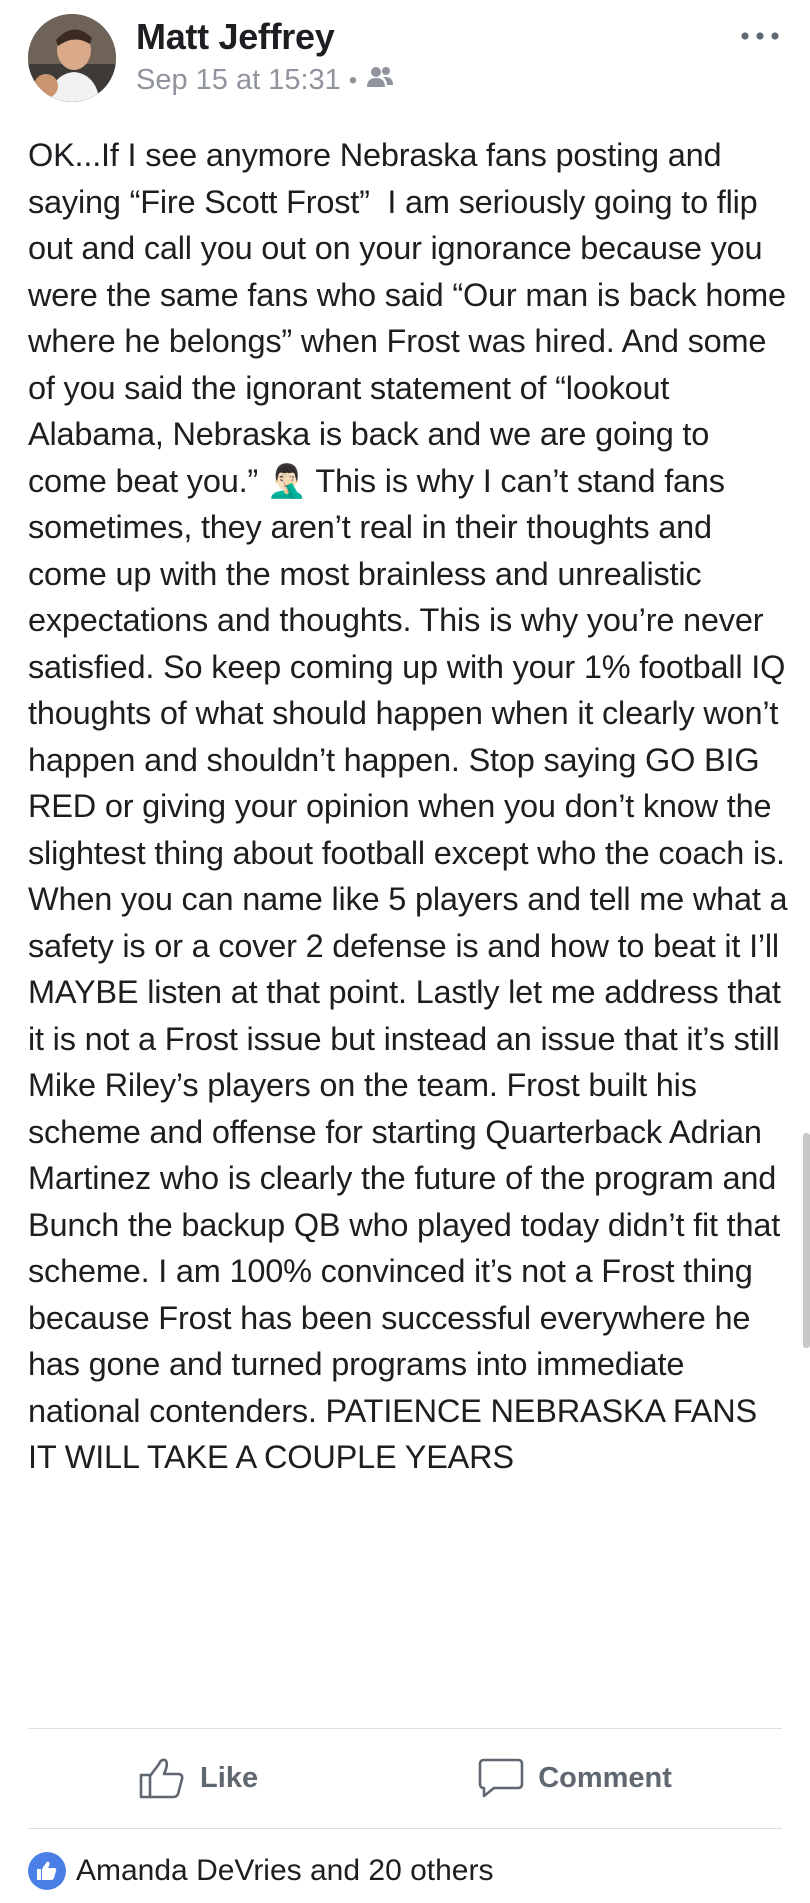 Image resolution: width=810 pixels, height=1903 pixels. Describe the element at coordinates (380, 80) in the screenshot. I see `friends-icon` at that location.